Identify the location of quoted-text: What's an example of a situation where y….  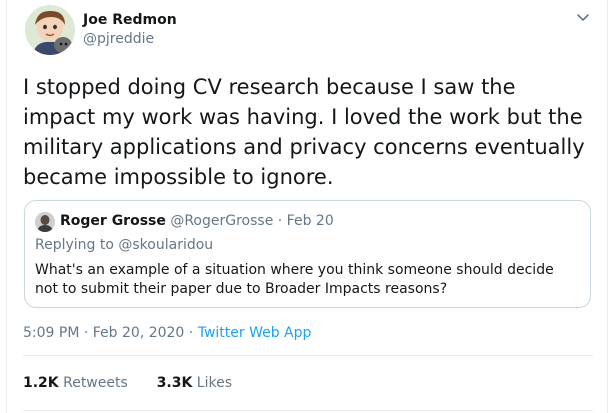
(294, 279).